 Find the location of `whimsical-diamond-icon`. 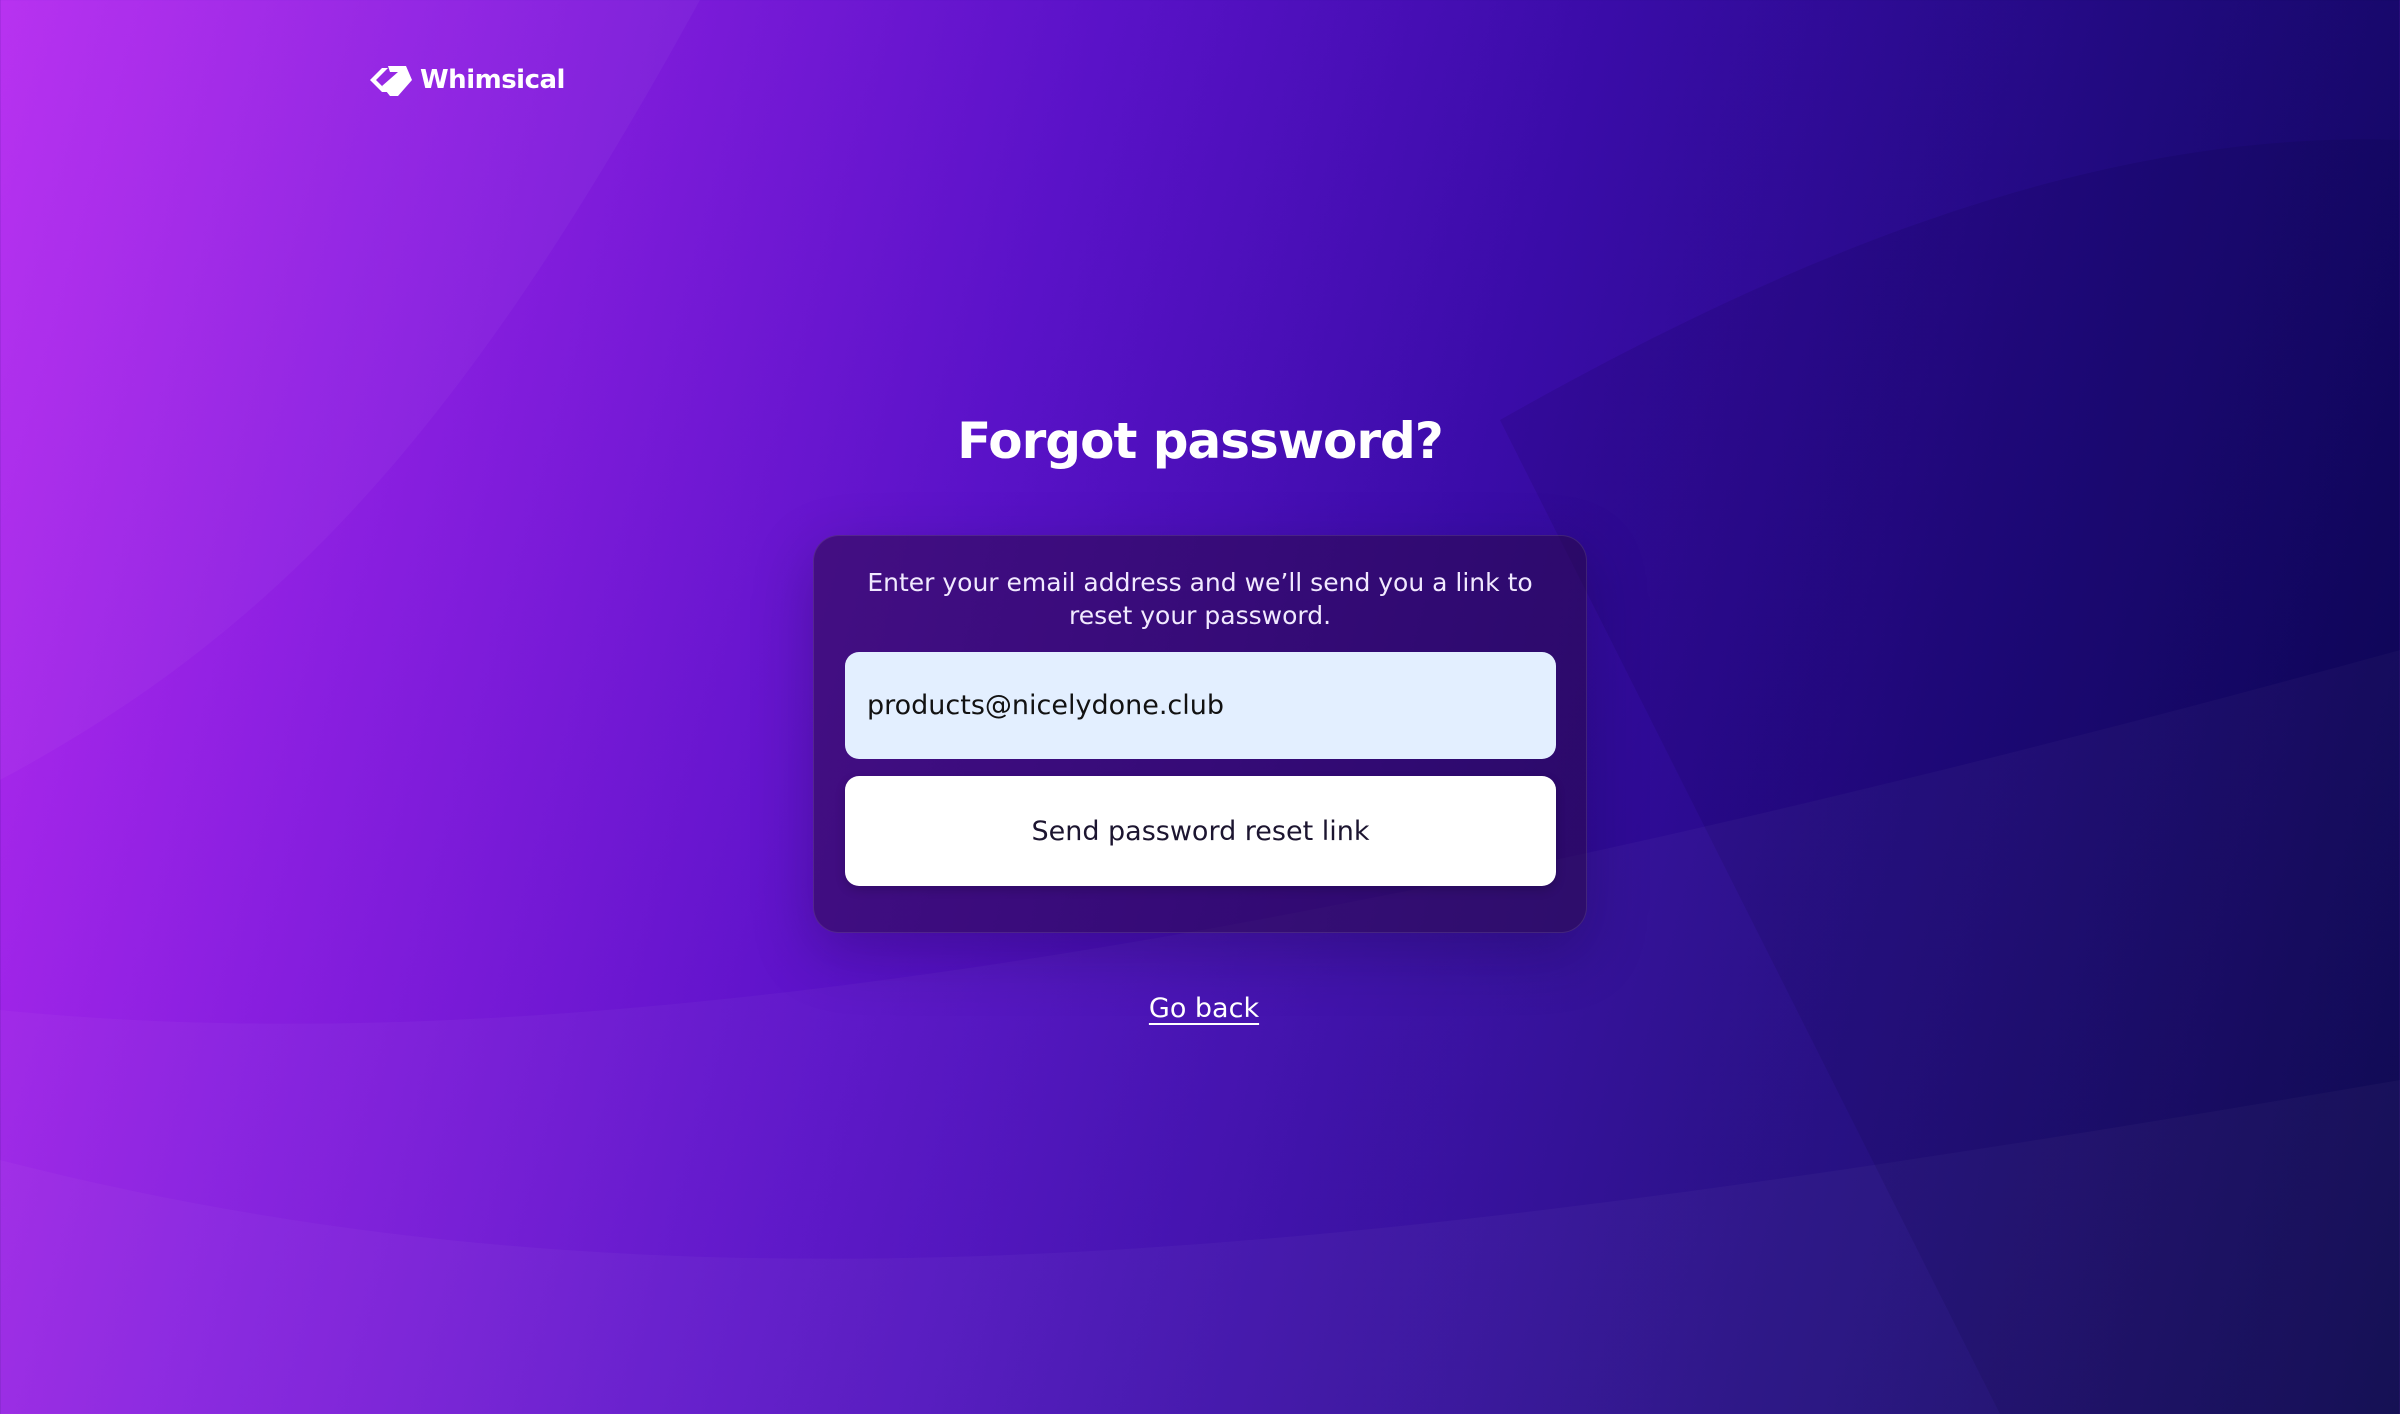

whimsical-diamond-icon is located at coordinates (391, 81).